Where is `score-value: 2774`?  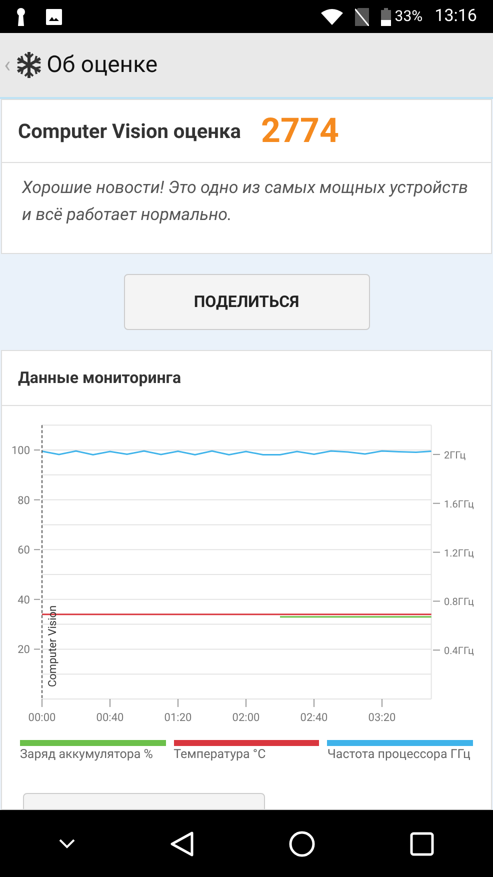
score-value: 2774 is located at coordinates (299, 131).